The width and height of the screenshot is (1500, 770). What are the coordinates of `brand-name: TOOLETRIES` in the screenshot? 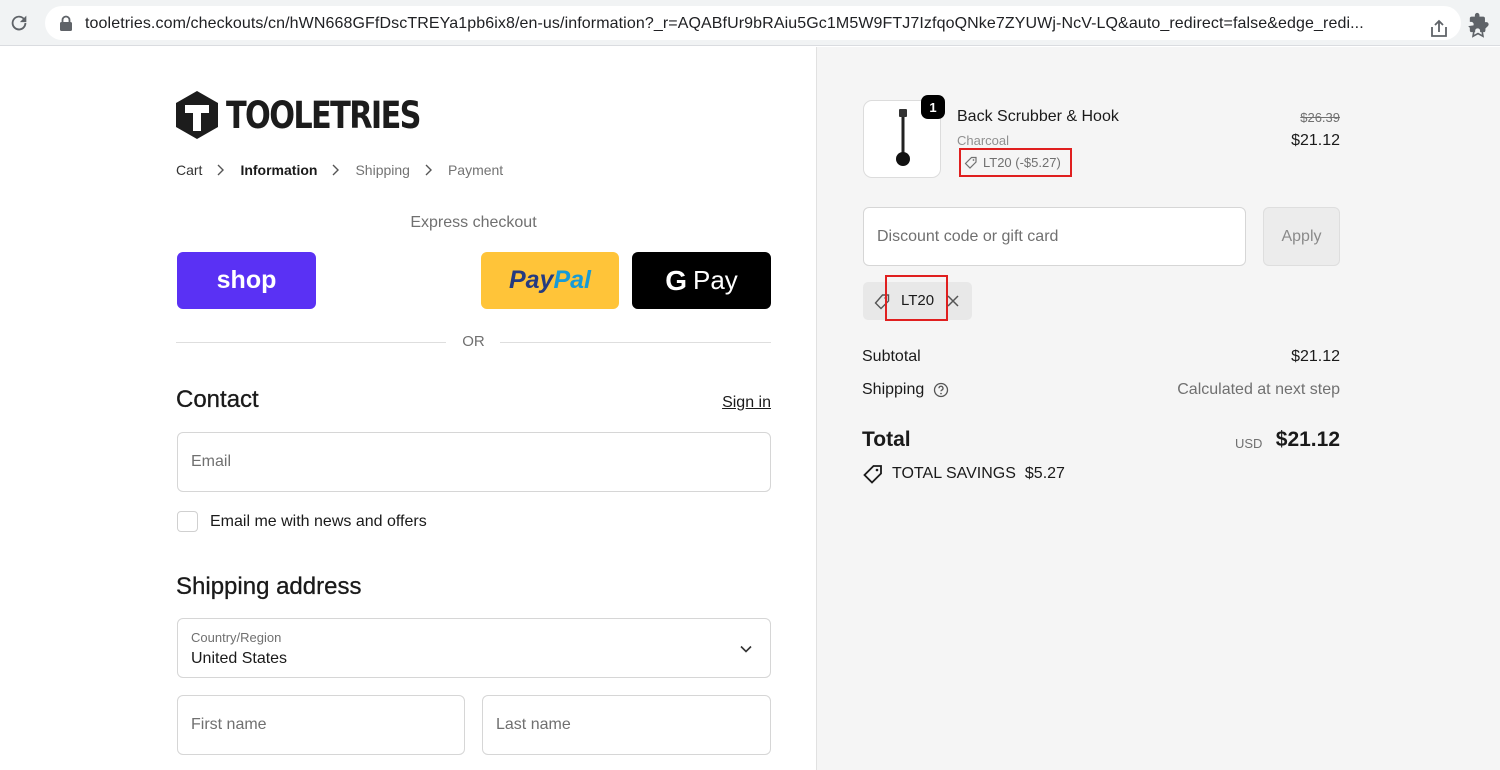 It's located at (324, 115).